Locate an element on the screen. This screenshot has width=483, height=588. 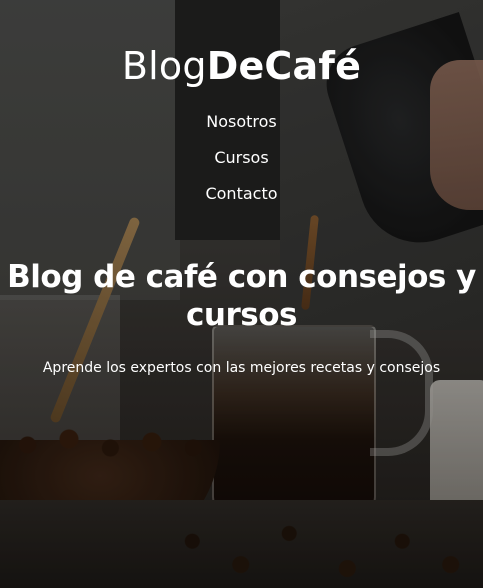
nav-link-nosotros: Nosotros is located at coordinates (241, 122).